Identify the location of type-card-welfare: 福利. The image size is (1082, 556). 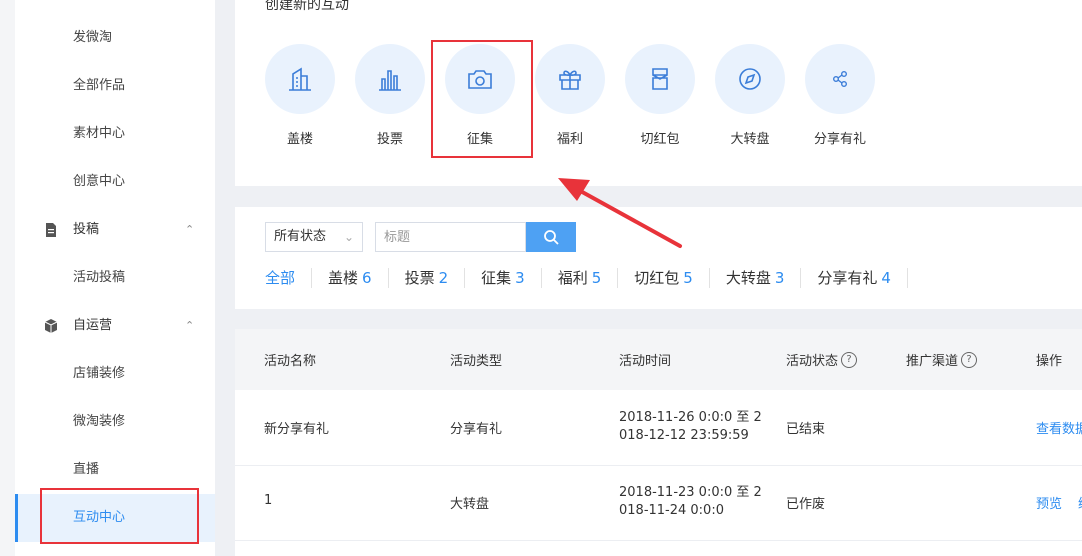
(570, 95).